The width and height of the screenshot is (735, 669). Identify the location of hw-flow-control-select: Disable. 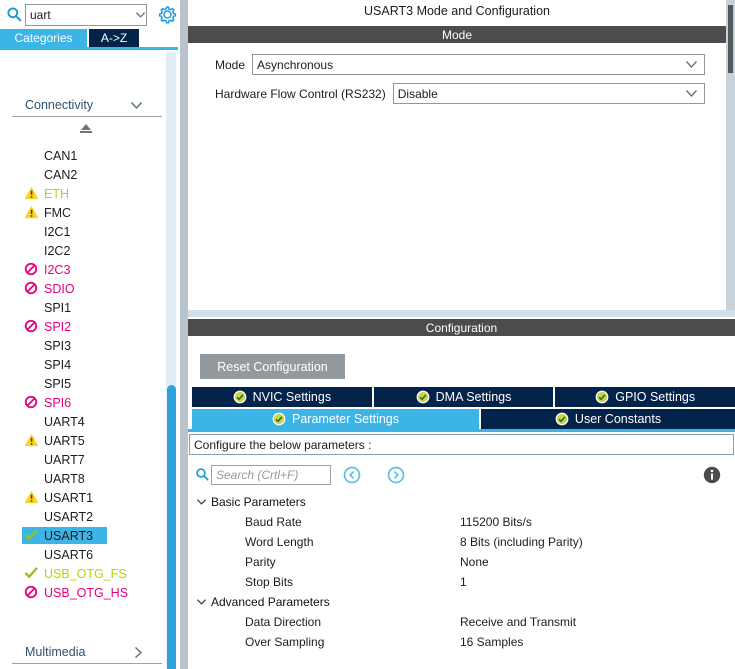
(548, 93).